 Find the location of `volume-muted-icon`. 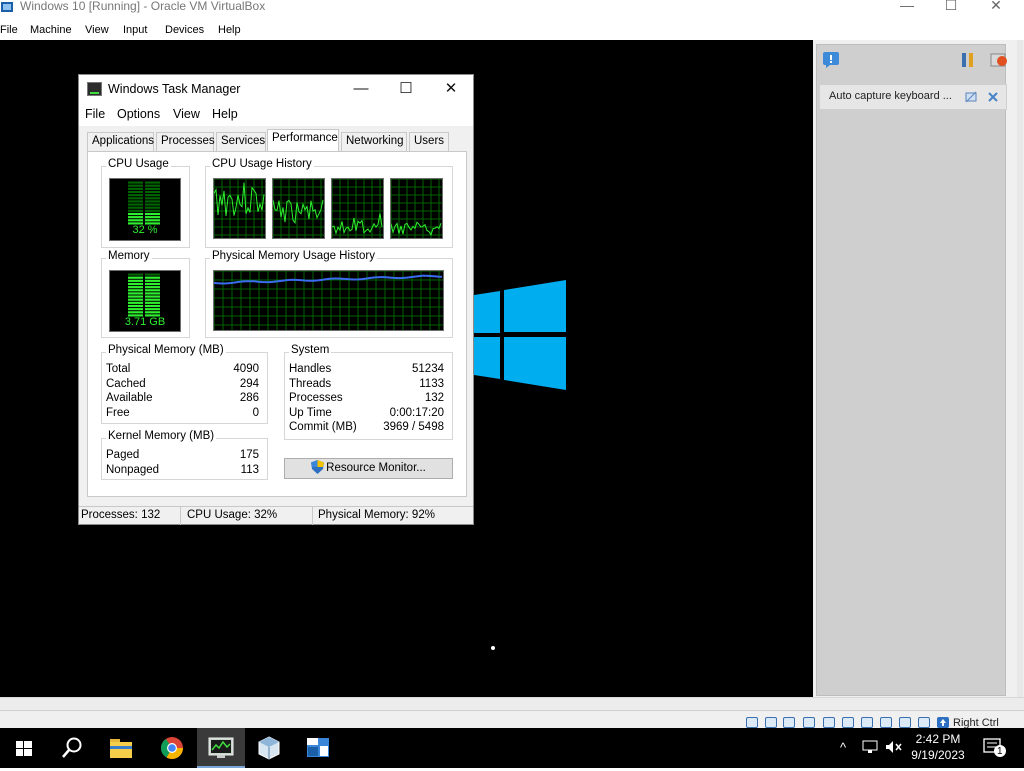

volume-muted-icon is located at coordinates (894, 747).